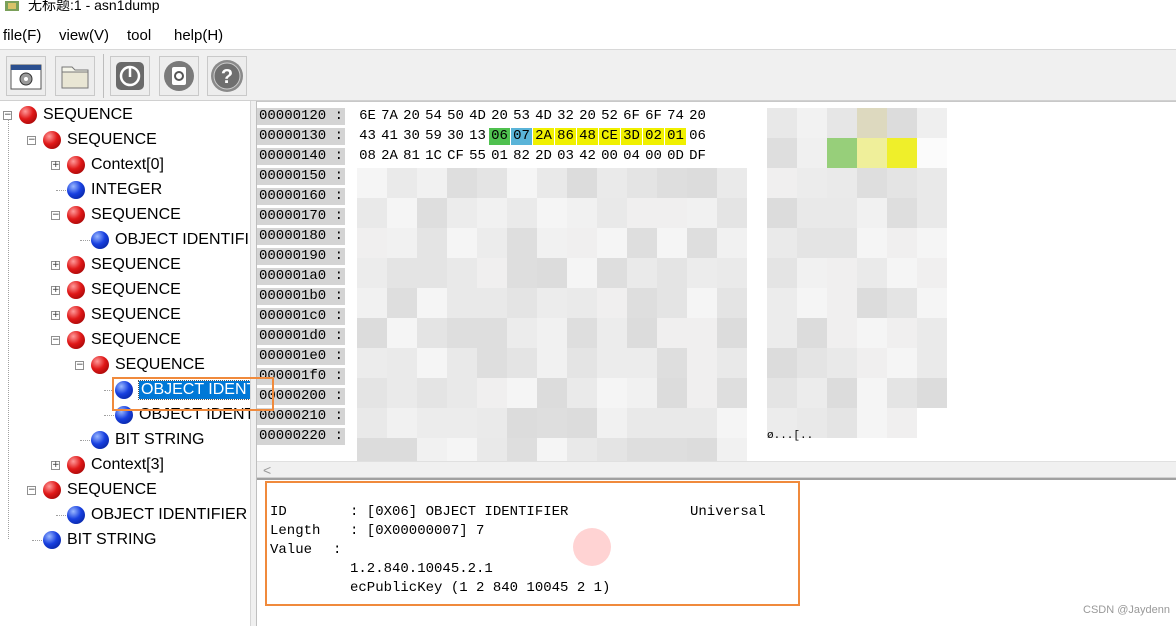 Image resolution: width=1176 pixels, height=626 pixels. I want to click on menu-help: help(H), so click(198, 35).